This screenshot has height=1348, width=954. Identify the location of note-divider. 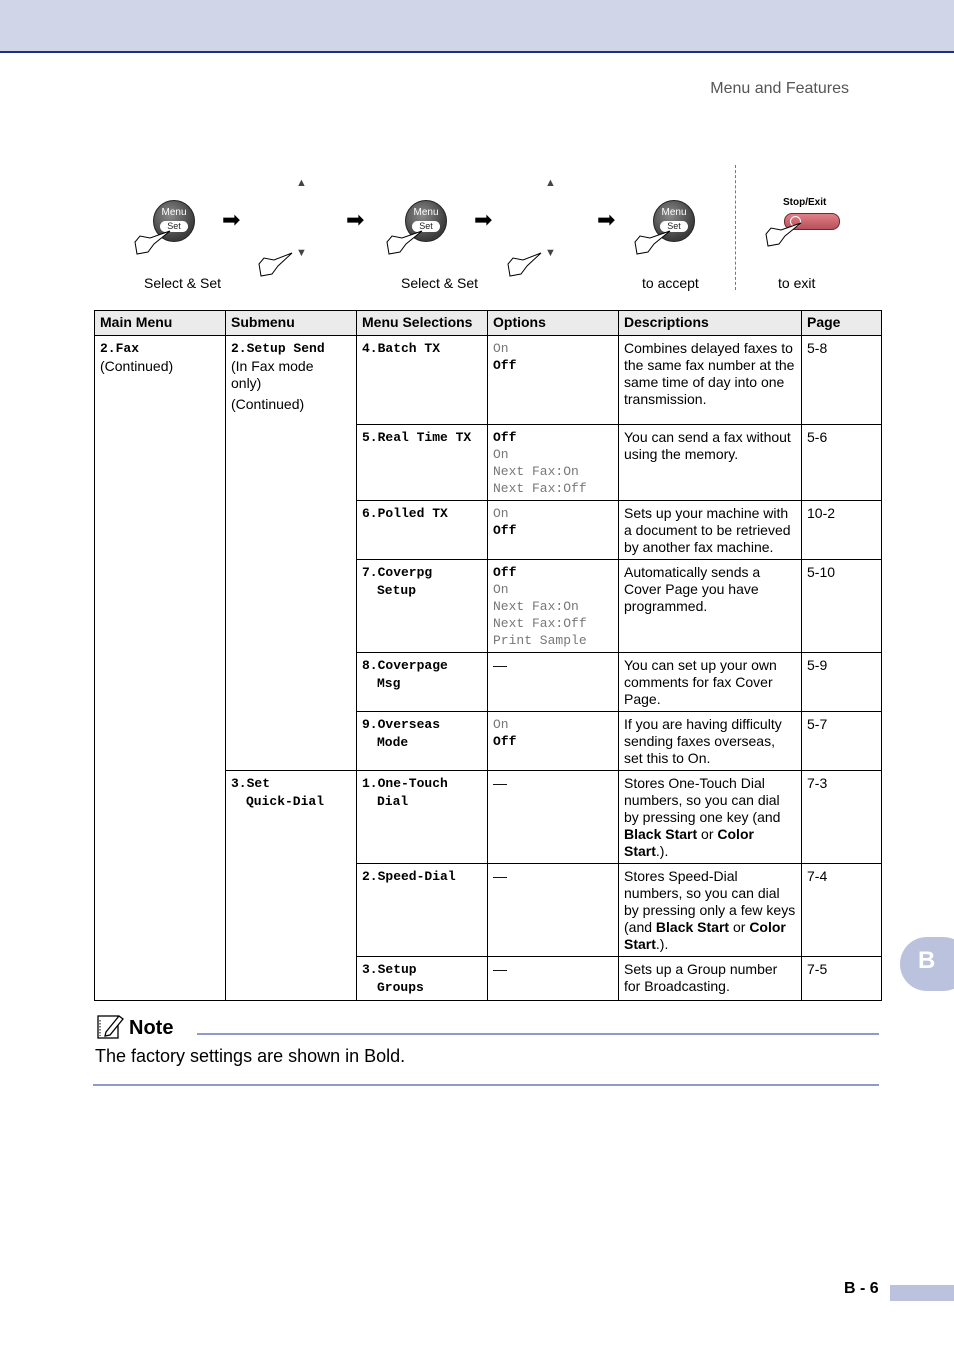
(538, 1034).